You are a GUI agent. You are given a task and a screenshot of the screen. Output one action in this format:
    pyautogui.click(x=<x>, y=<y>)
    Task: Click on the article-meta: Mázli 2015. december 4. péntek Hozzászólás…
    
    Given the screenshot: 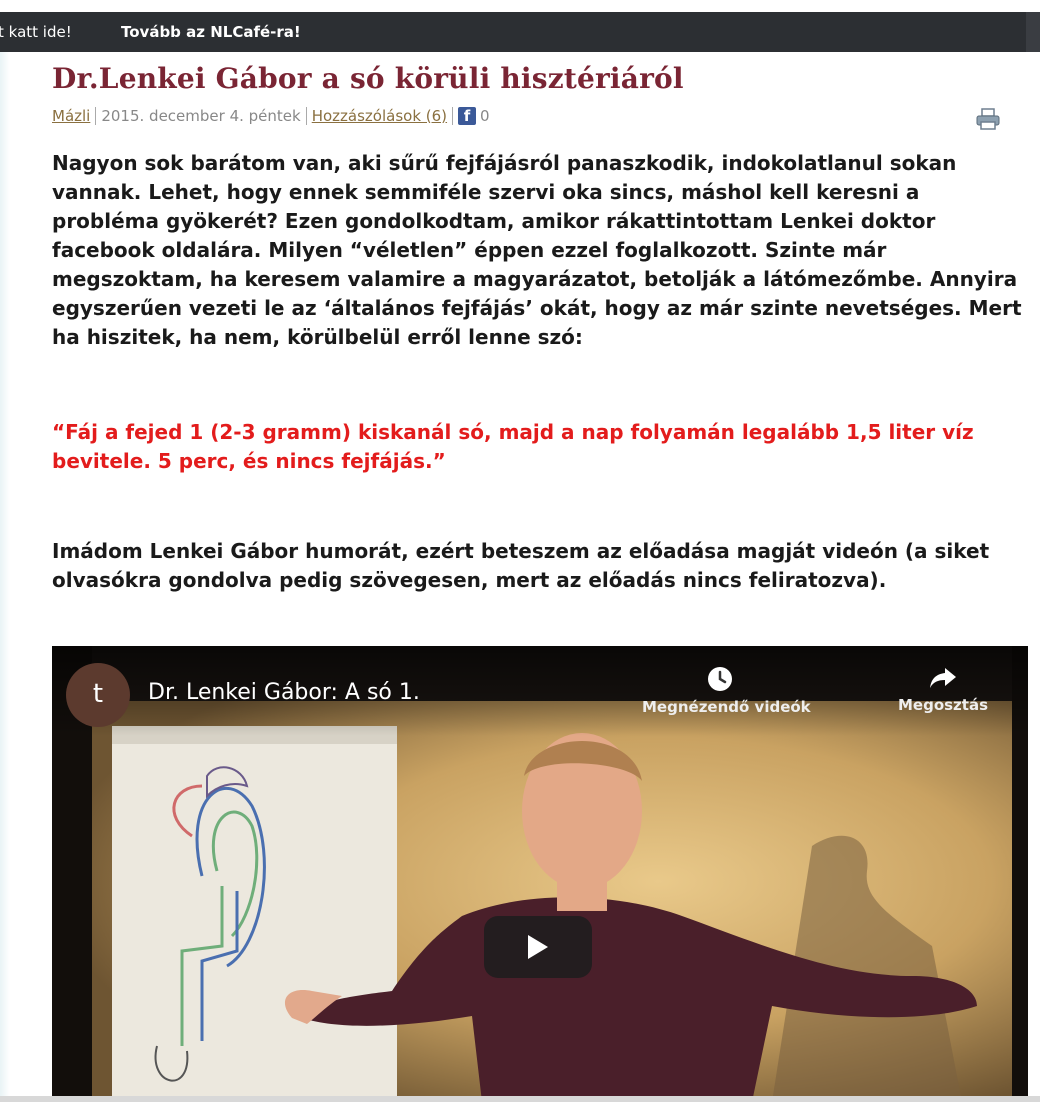 What is the action you would take?
    pyautogui.click(x=526, y=119)
    